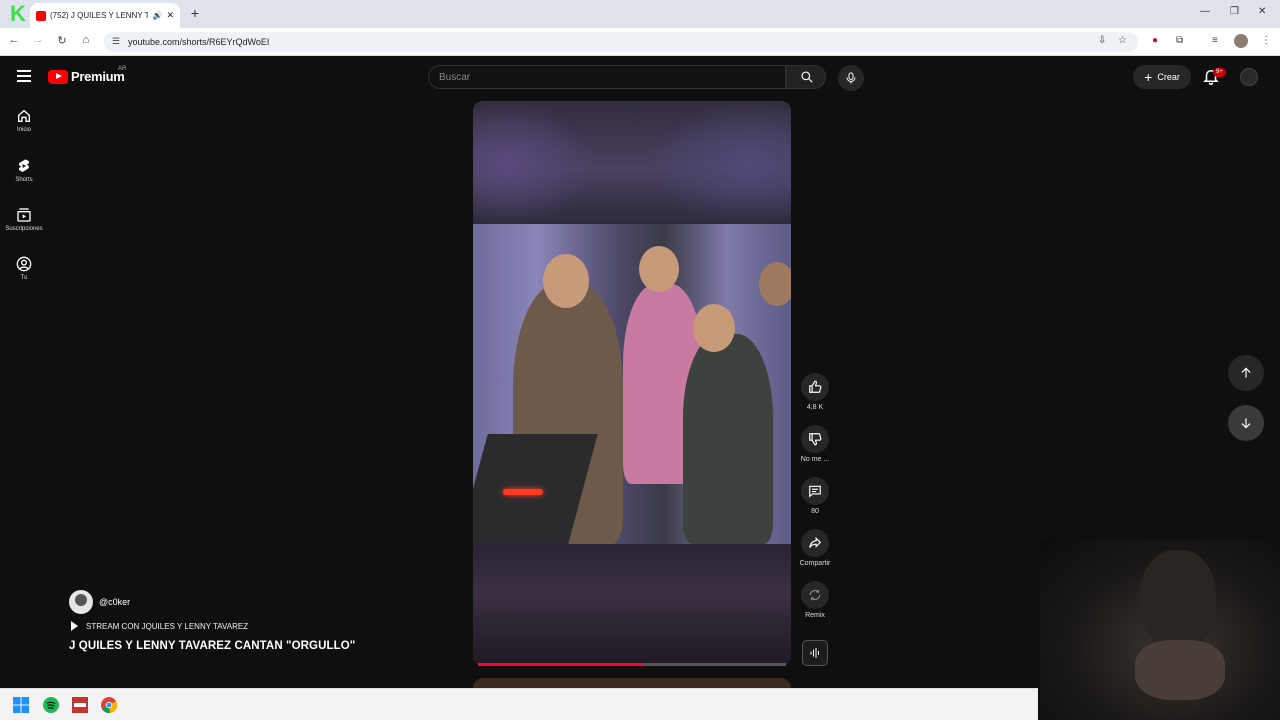 This screenshot has width=1280, height=720. I want to click on forward-icon: →, so click(38, 40).